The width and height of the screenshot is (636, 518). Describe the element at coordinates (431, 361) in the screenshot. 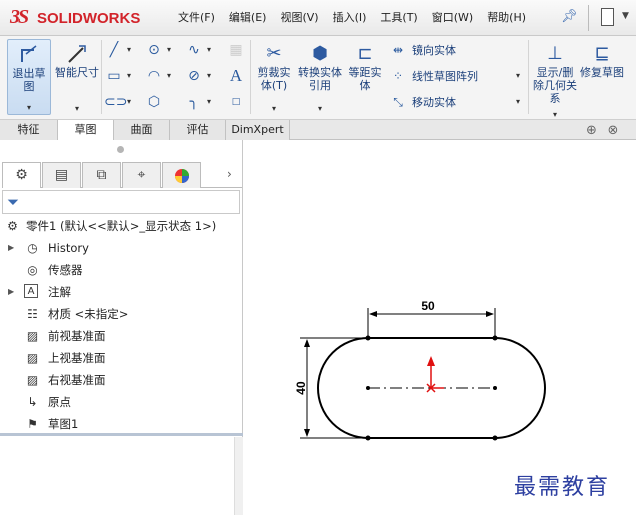

I see `origin-y-arrow` at that location.